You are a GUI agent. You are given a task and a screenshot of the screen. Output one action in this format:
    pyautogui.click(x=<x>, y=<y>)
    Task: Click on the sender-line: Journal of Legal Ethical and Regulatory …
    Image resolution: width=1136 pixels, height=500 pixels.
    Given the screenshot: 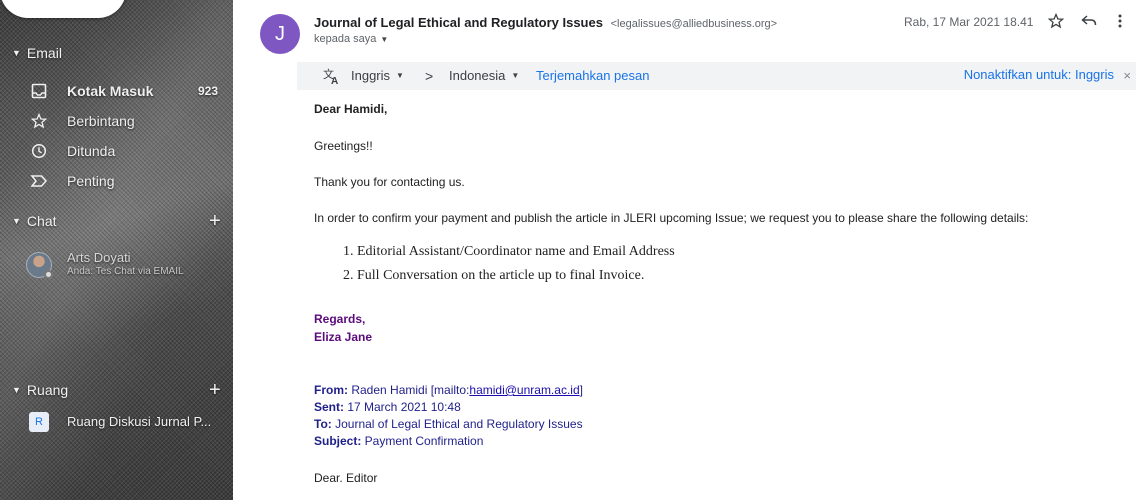 What is the action you would take?
    pyautogui.click(x=545, y=22)
    